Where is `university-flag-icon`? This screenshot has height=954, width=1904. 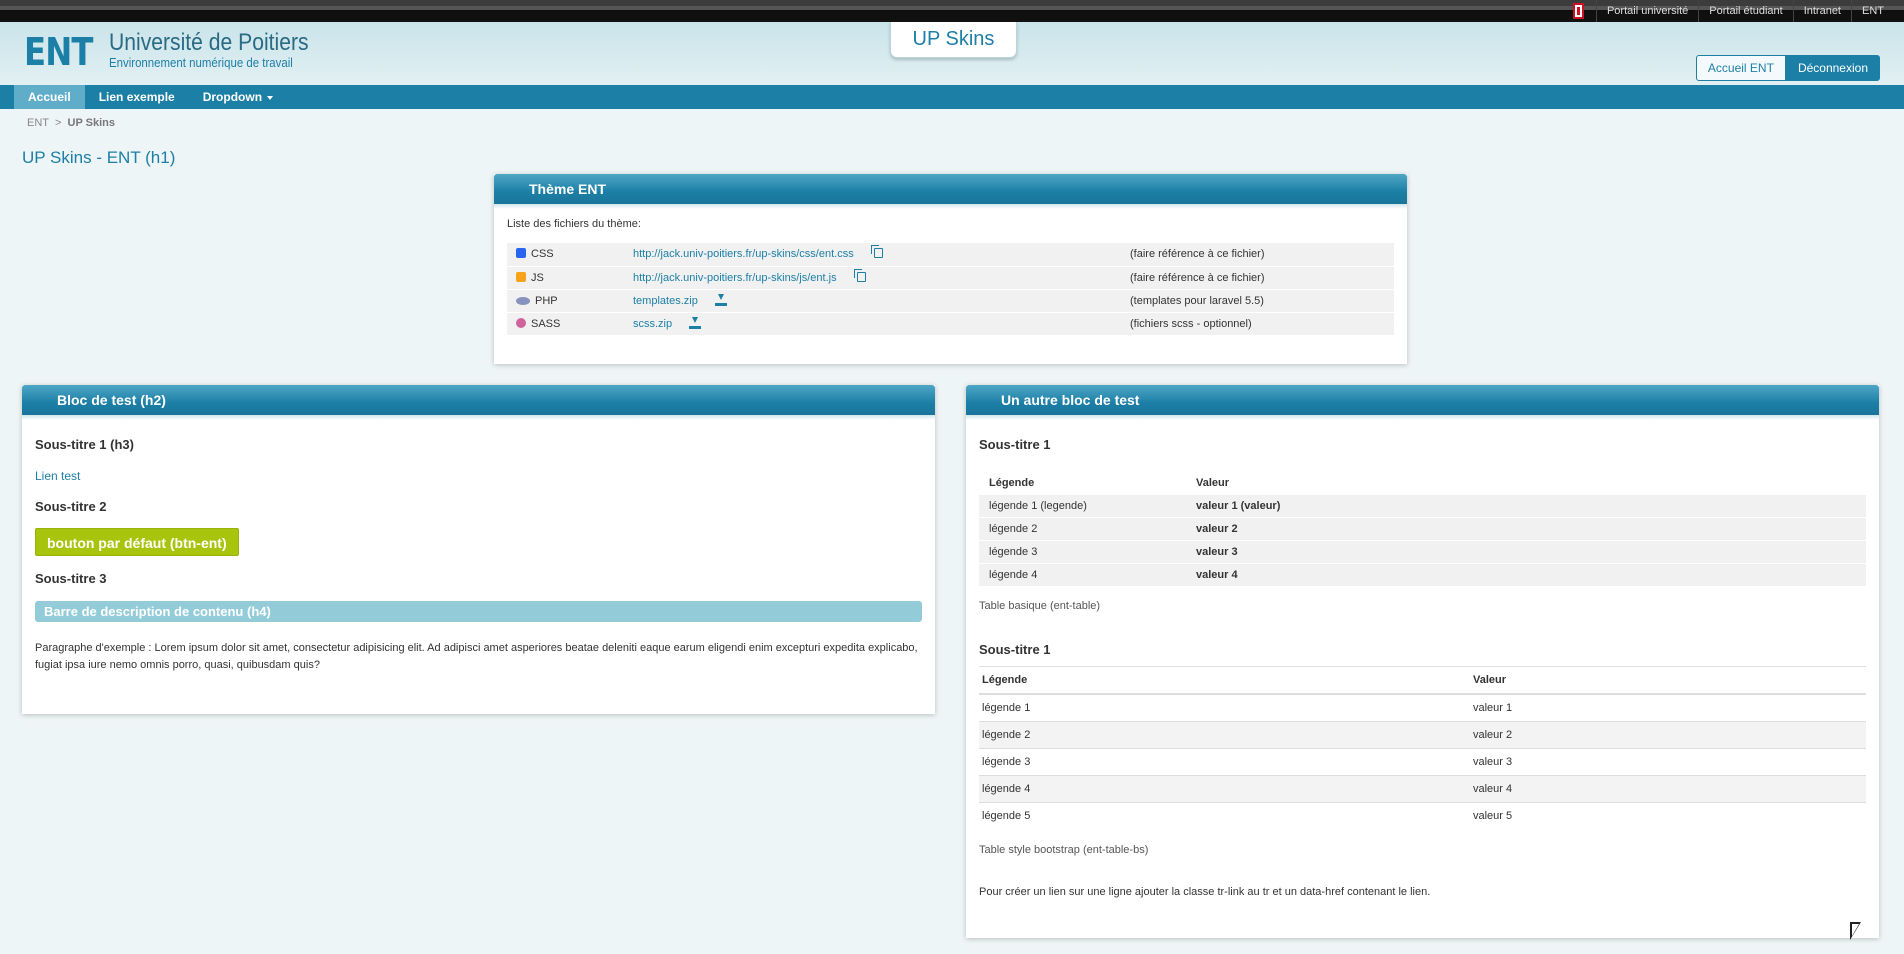 university-flag-icon is located at coordinates (1578, 11).